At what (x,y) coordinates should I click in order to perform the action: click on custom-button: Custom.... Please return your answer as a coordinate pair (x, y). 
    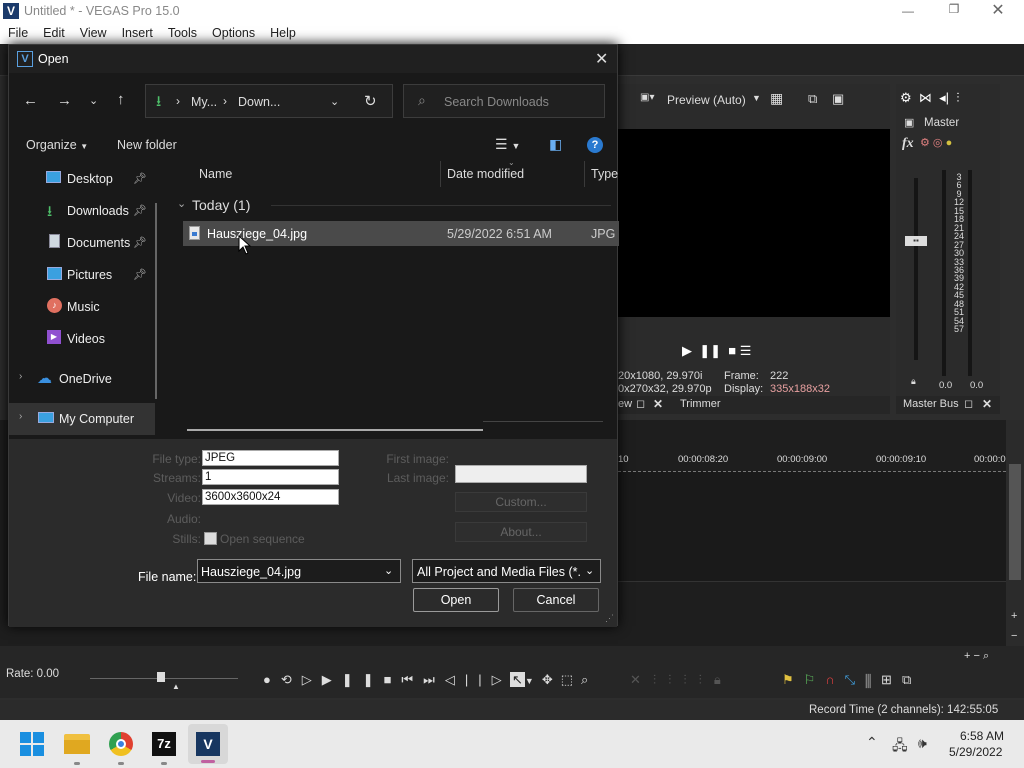
    Looking at the image, I should click on (521, 502).